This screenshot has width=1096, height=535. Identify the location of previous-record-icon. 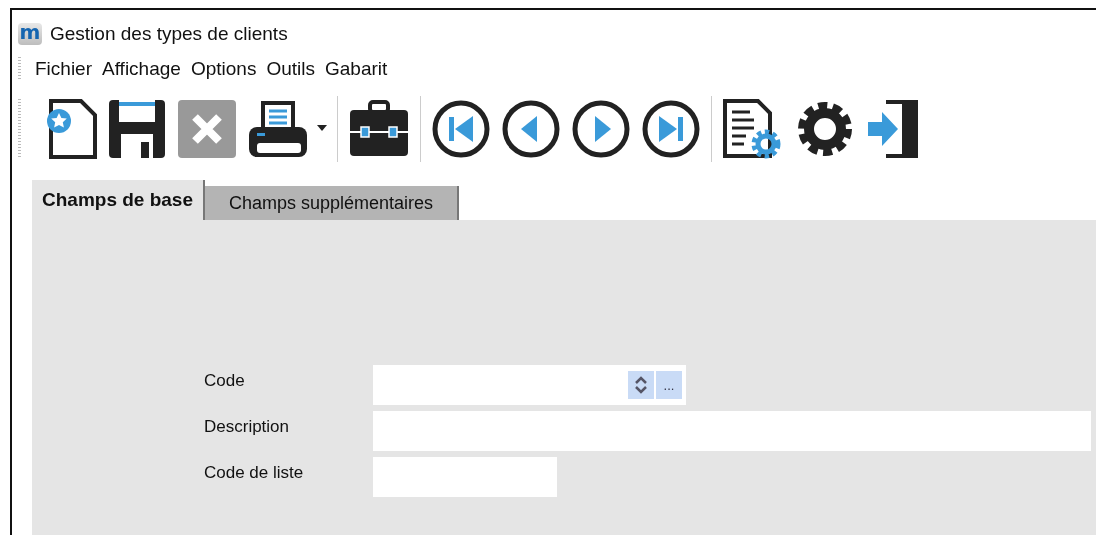
(531, 129).